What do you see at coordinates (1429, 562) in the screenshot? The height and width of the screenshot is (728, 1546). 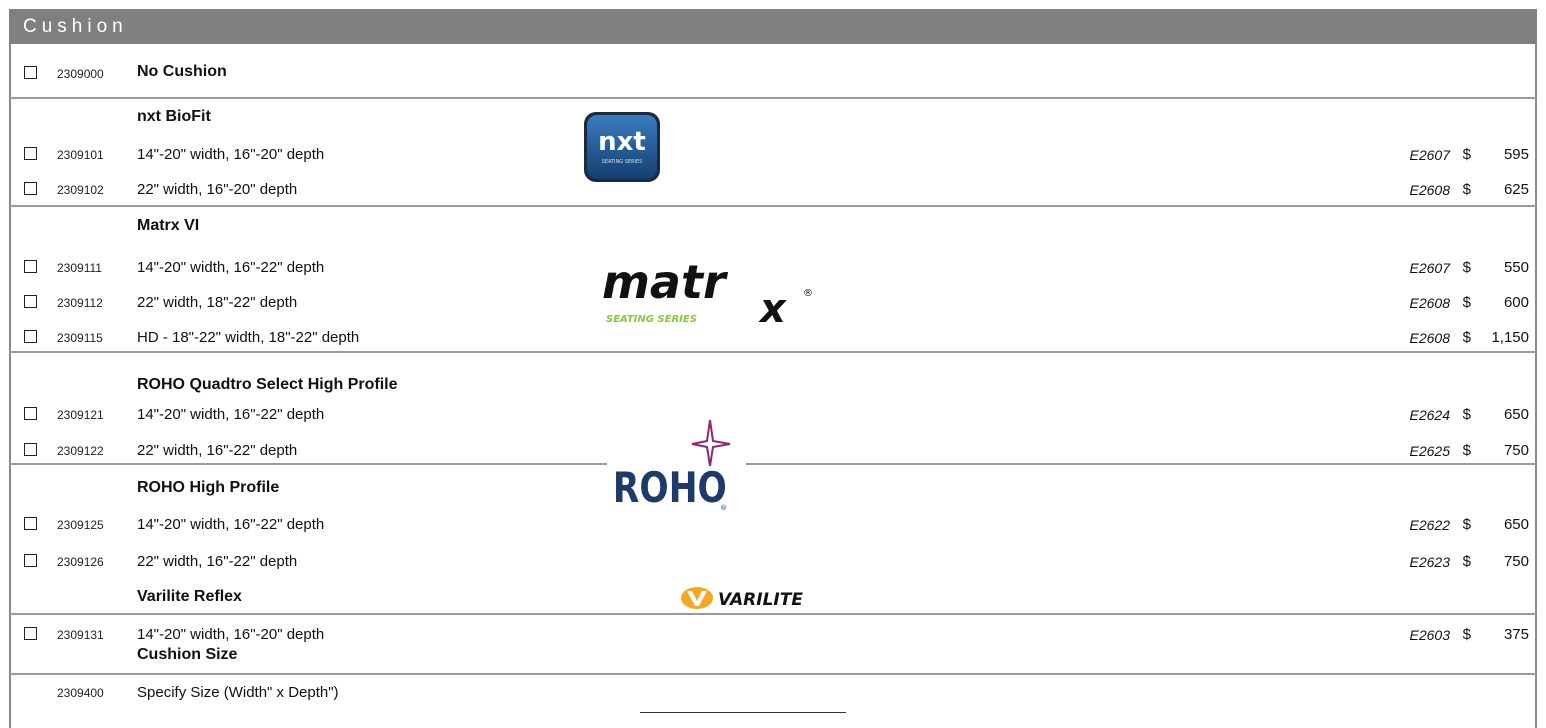 I see `hcpcs-code: E2623` at bounding box center [1429, 562].